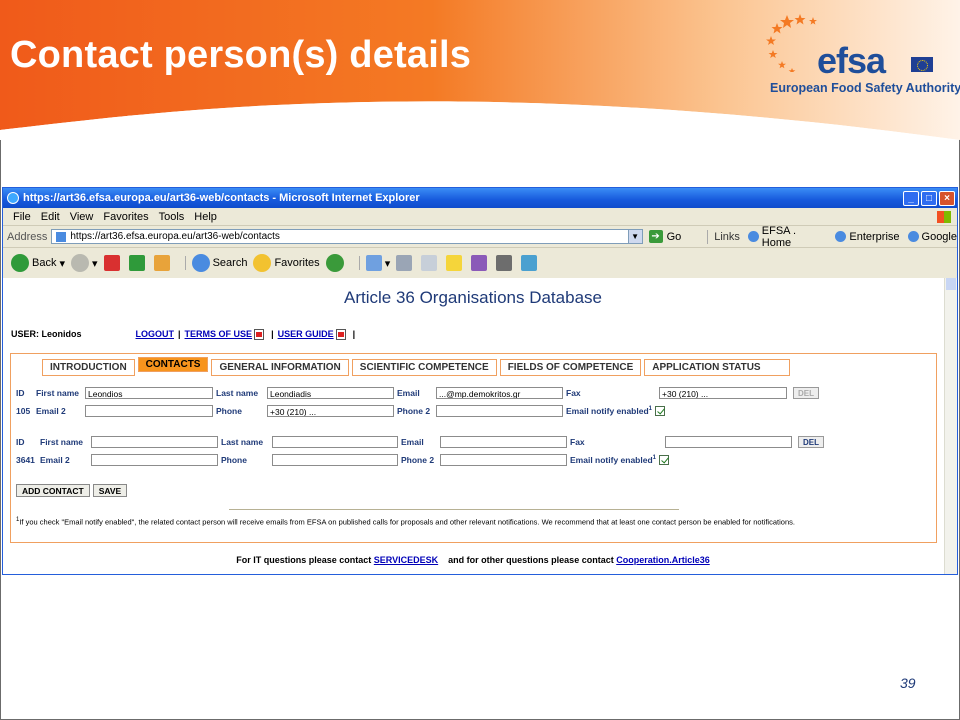 This screenshot has width=960, height=720. I want to click on home-button, so click(163, 263).